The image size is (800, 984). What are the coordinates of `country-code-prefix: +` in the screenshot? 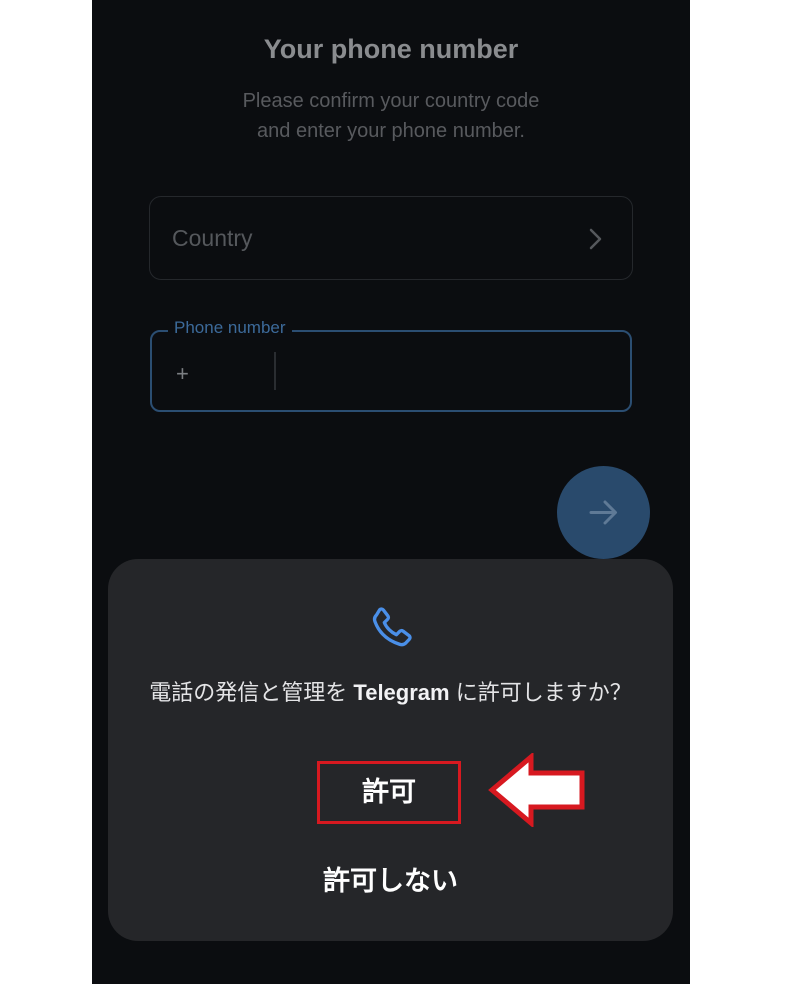 It's located at (182, 373).